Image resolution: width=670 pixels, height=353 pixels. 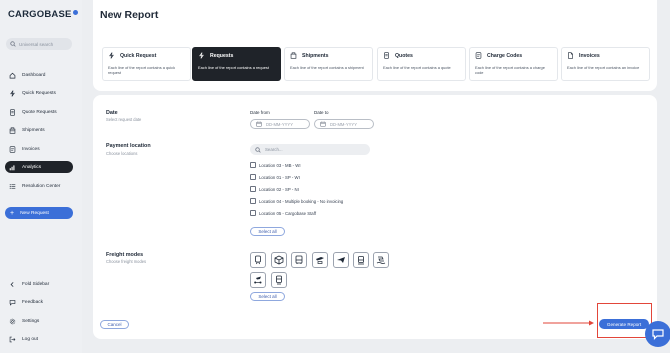 I want to click on date-section-title: Date, so click(x=112, y=113).